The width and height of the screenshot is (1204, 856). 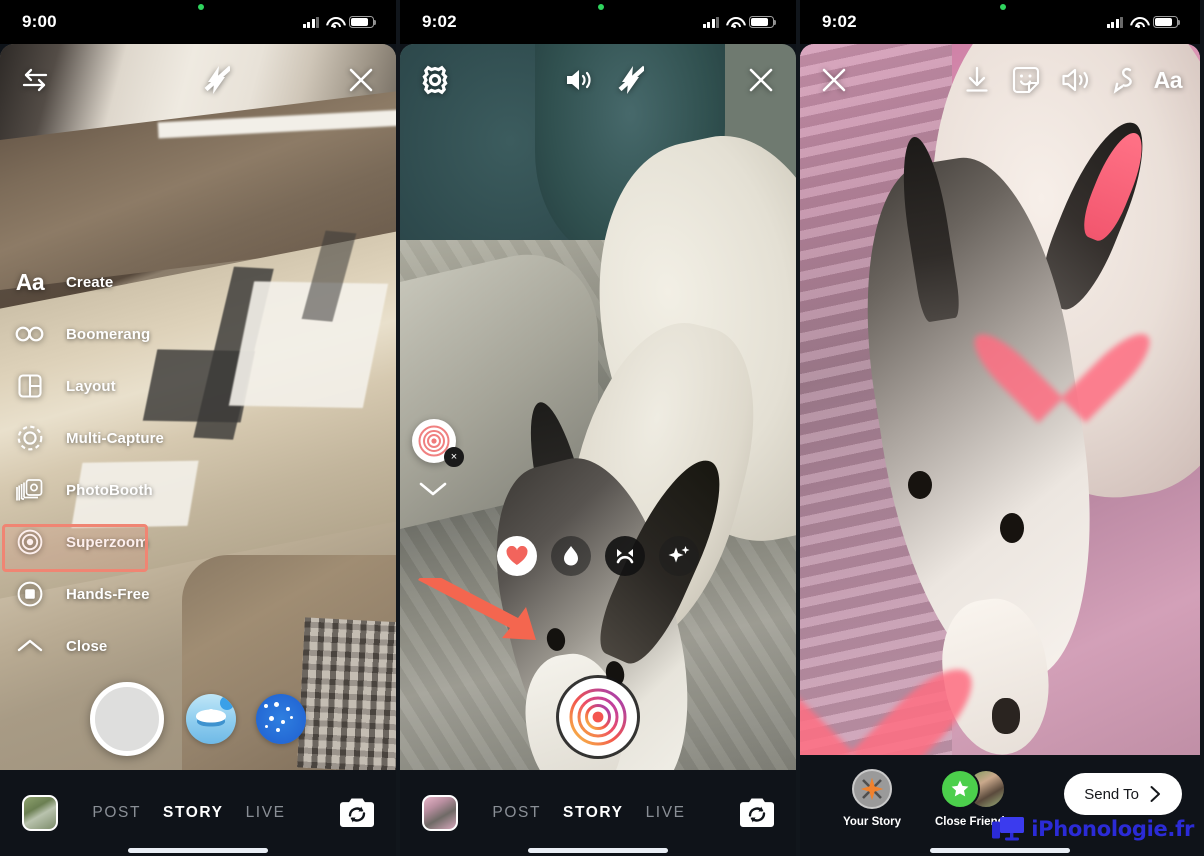 What do you see at coordinates (281, 719) in the screenshot?
I see `sparkle-effect-bubble` at bounding box center [281, 719].